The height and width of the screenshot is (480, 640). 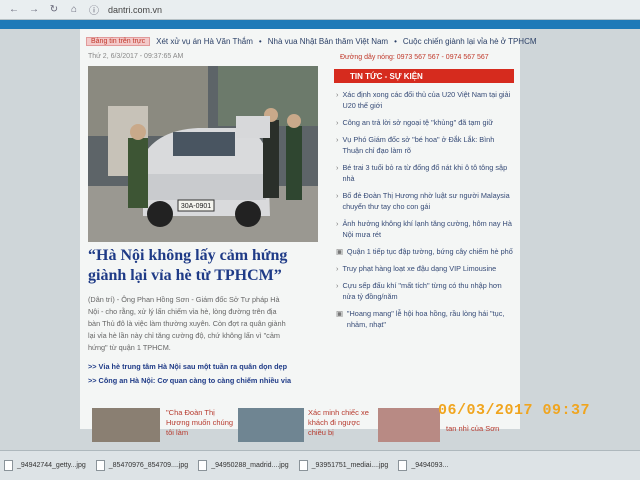 I want to click on ticker-item: Nhà vua Nhật Bản thăm Việt Nam, so click(x=328, y=41).